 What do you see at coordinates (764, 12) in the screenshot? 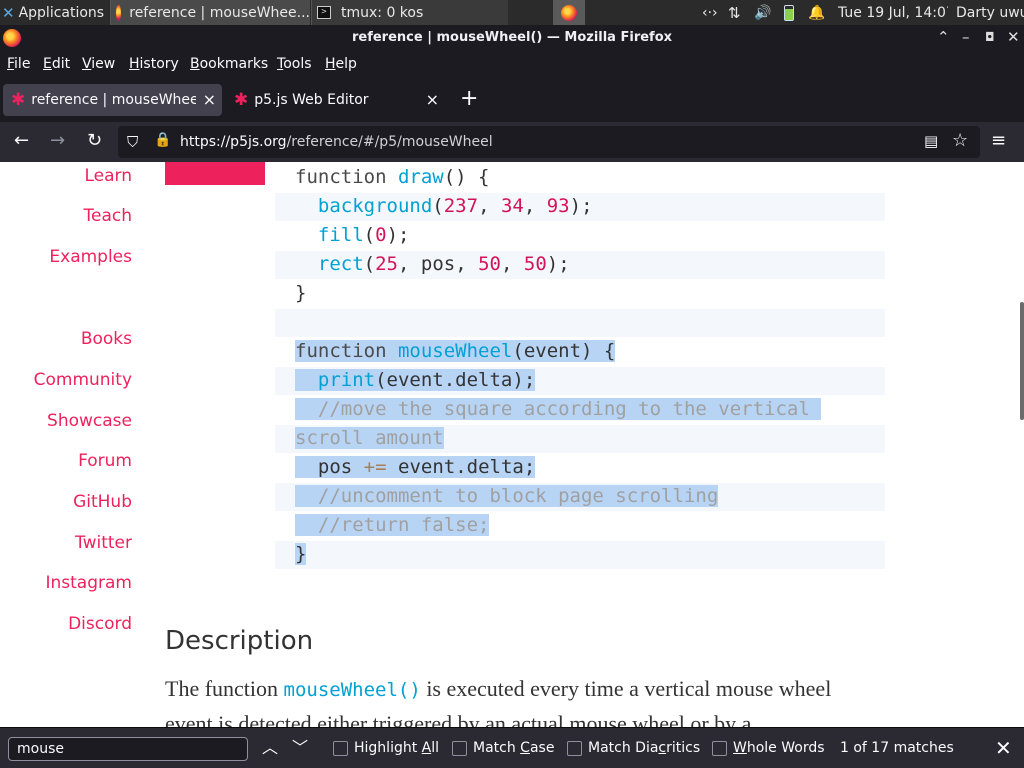
I see `volume-icon: 🔊` at bounding box center [764, 12].